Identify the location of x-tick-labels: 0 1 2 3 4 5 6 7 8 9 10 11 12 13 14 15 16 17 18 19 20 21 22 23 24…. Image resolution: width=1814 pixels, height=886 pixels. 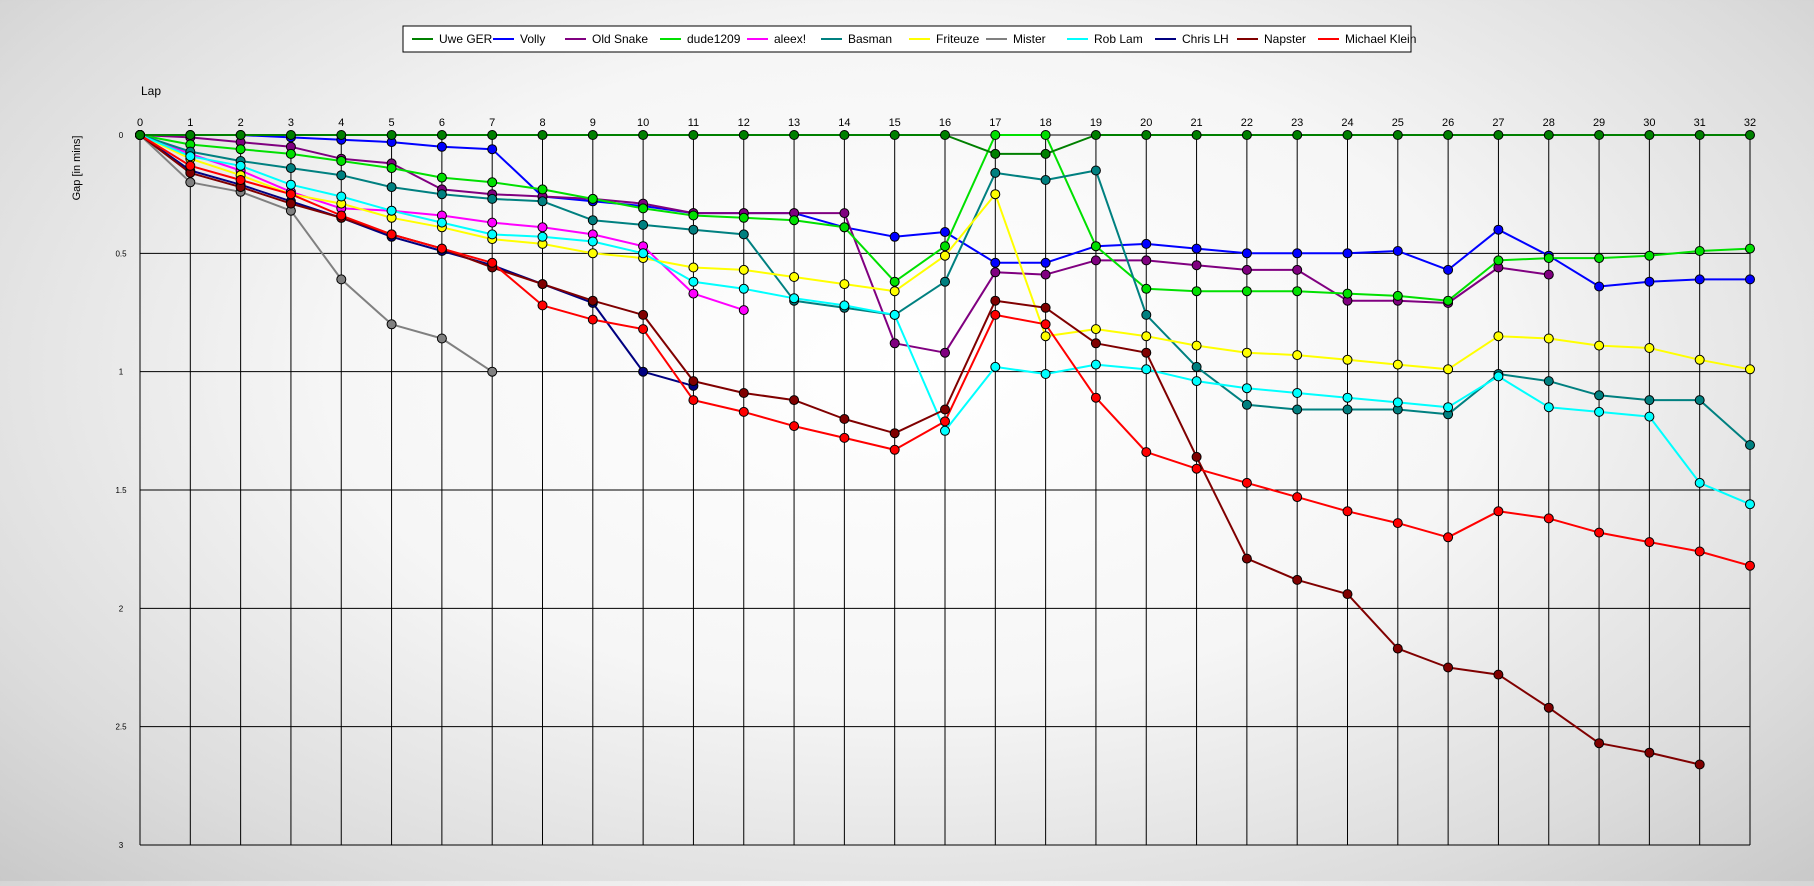
(946, 123).